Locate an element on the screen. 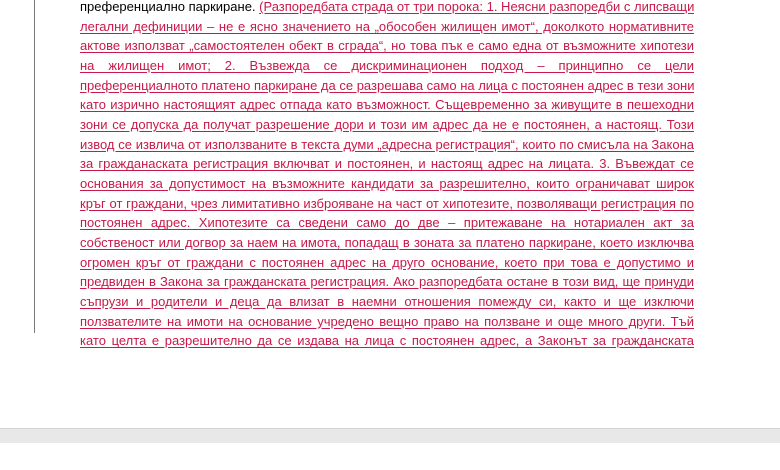 This screenshot has width=780, height=470. window-bottom is located at coordinates (390, 456).